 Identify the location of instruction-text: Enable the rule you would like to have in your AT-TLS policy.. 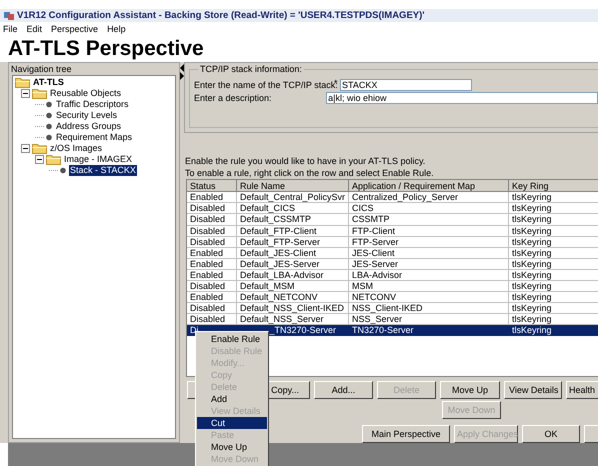
(305, 161).